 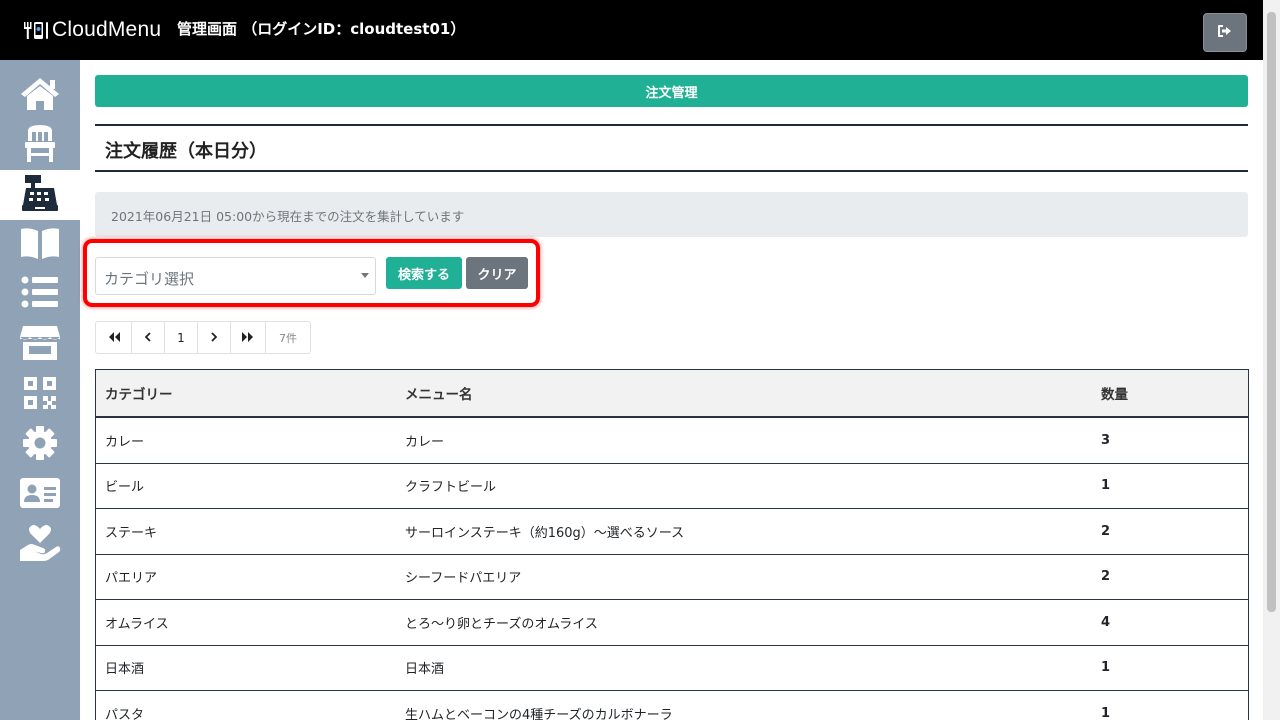 What do you see at coordinates (235, 276) in the screenshot?
I see `category-select: カテゴリ選択` at bounding box center [235, 276].